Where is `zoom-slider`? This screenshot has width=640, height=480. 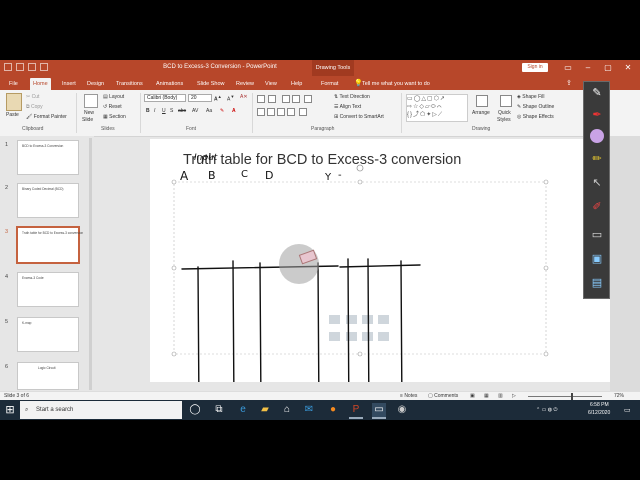 zoom-slider is located at coordinates (565, 396).